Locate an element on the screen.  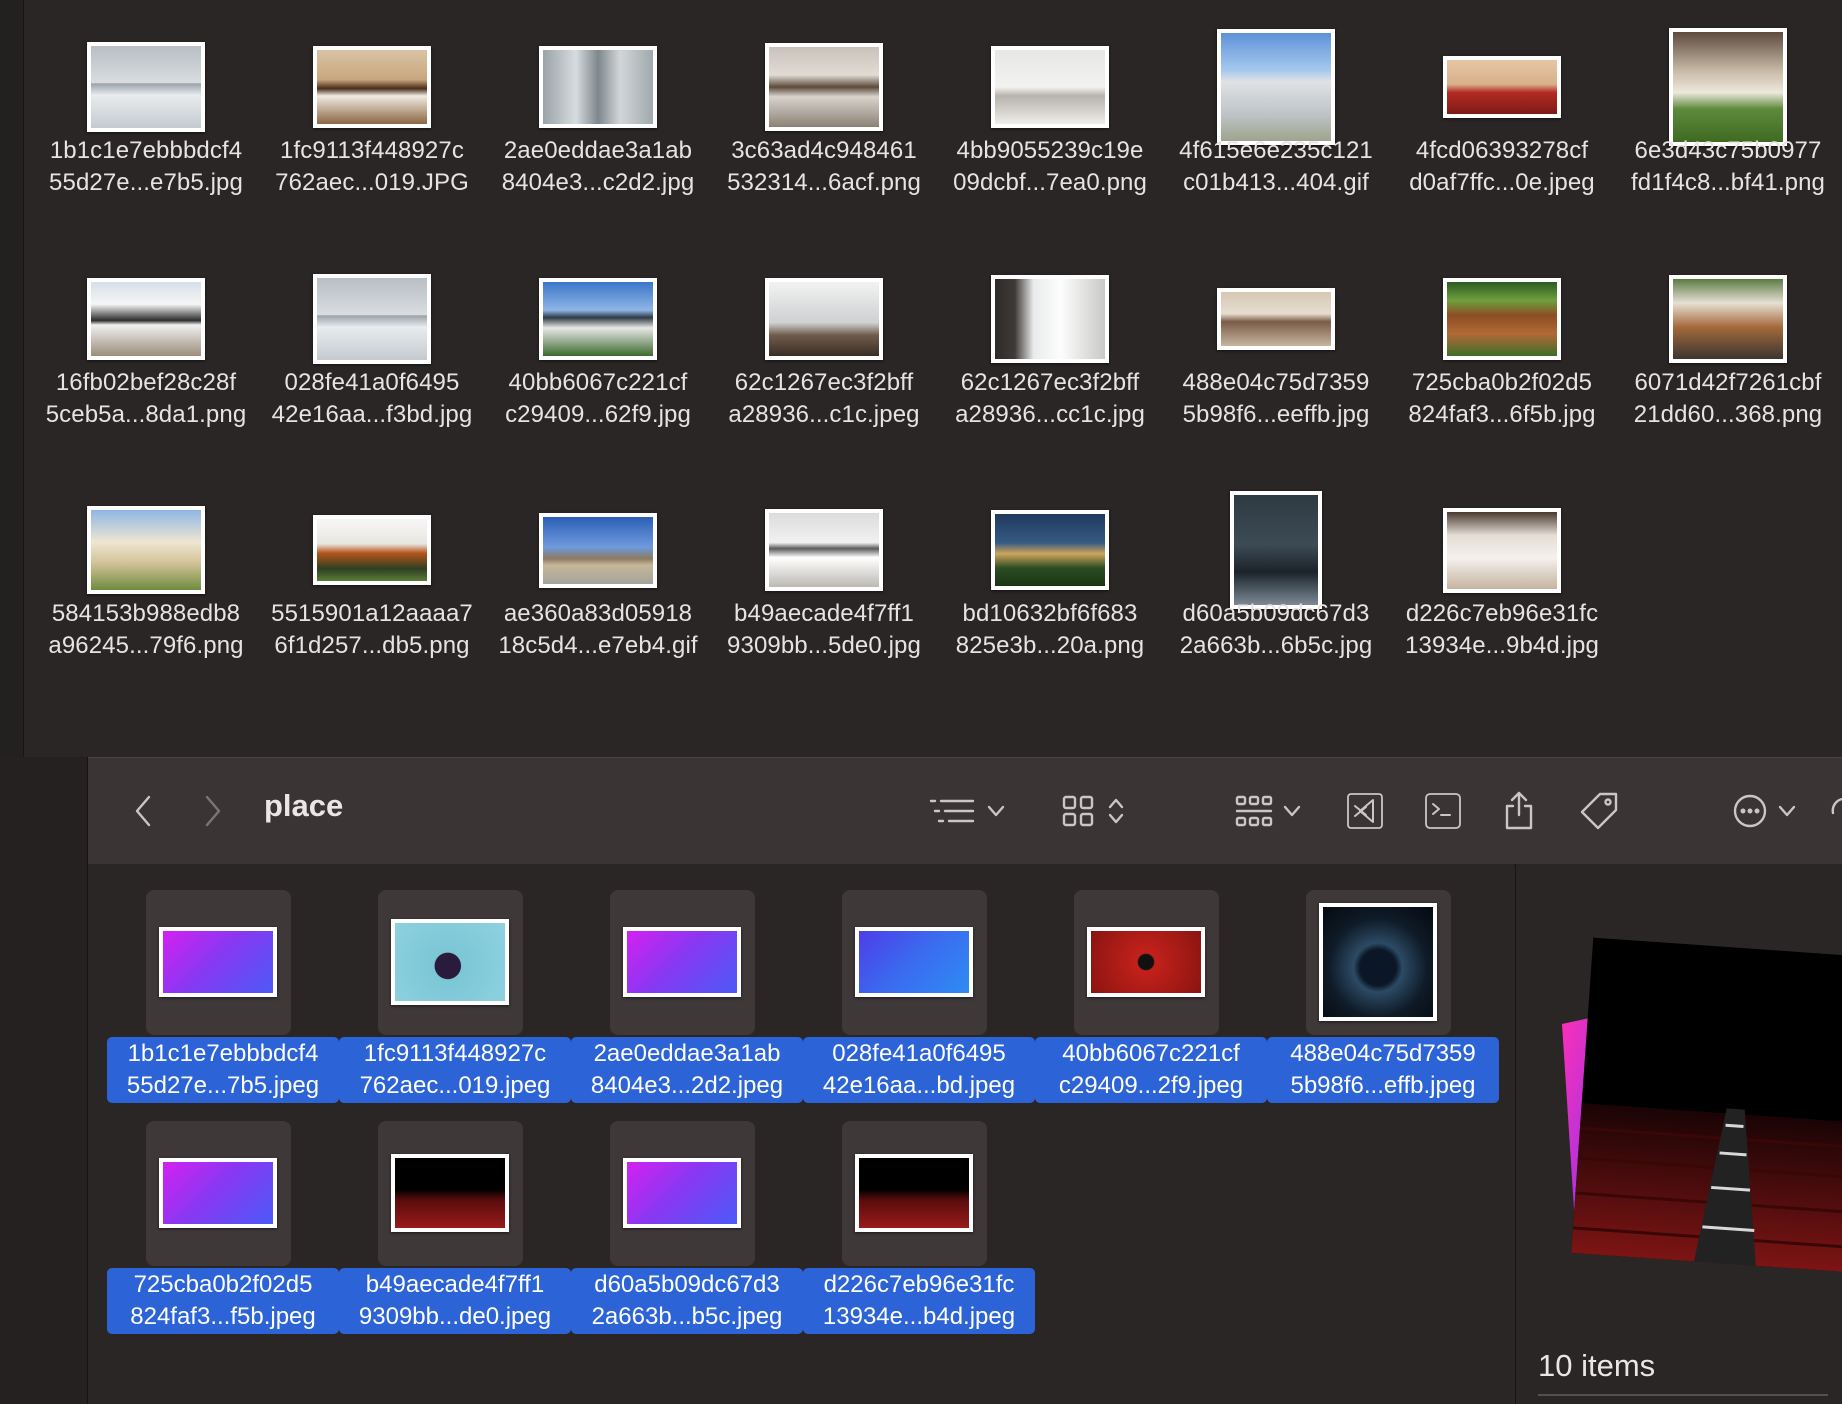
view-mode-button is located at coordinates (1093, 811).